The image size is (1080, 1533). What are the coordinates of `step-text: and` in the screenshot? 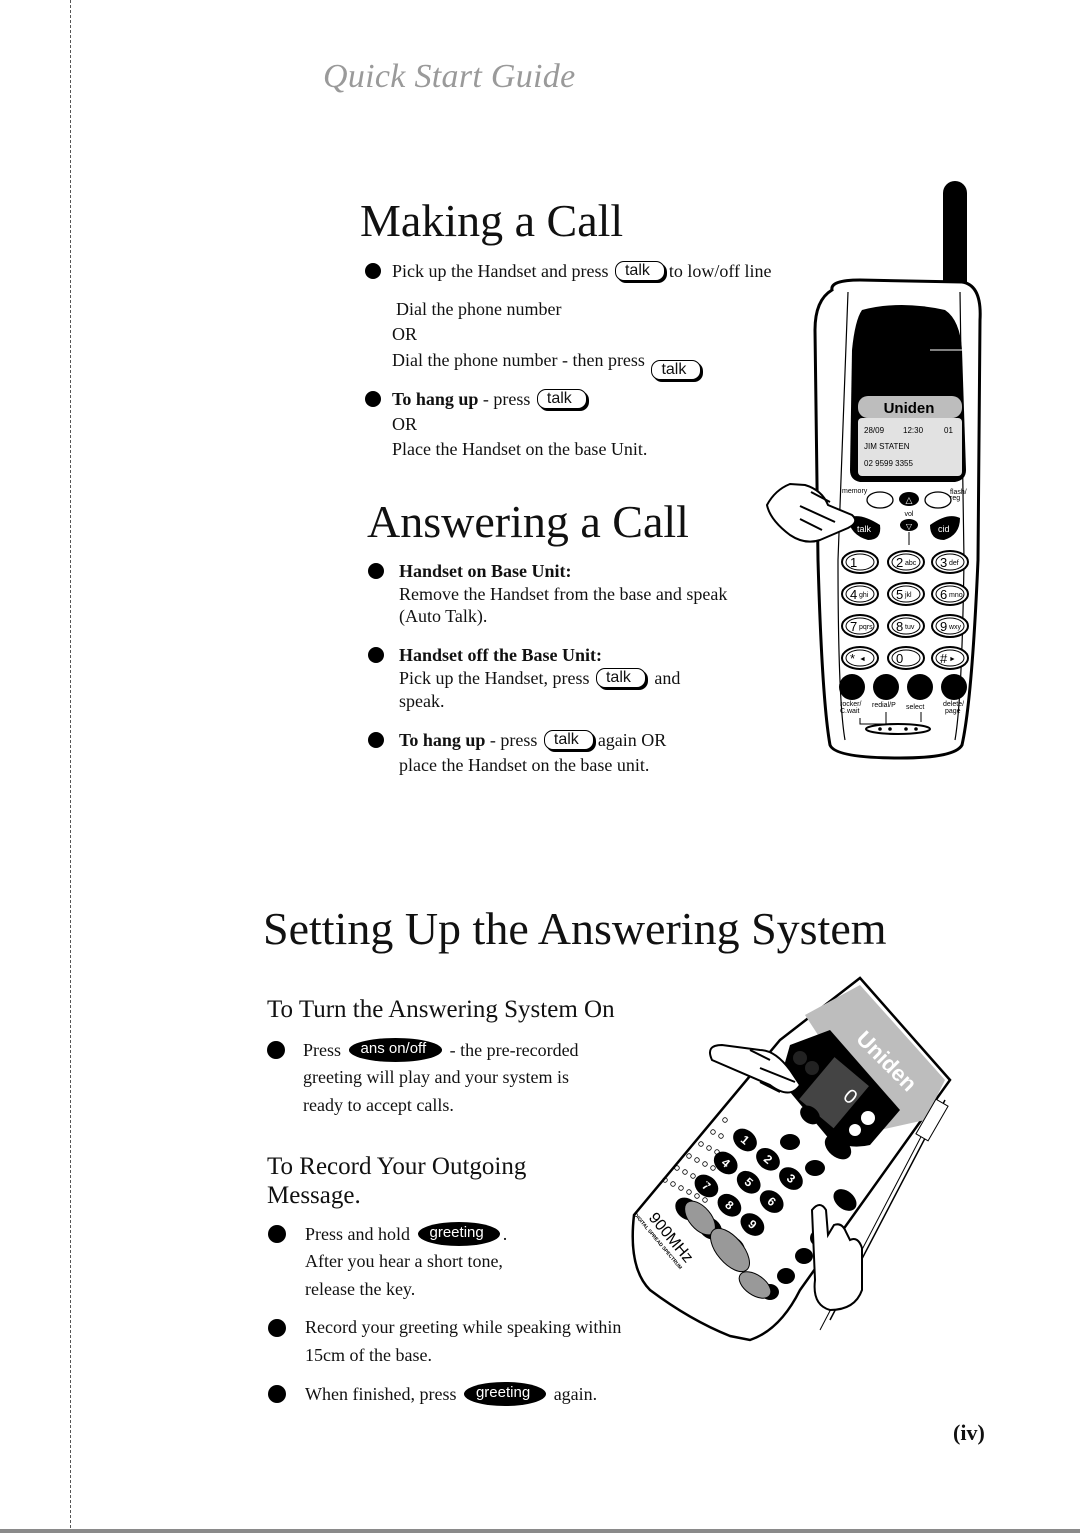 It's located at (667, 678).